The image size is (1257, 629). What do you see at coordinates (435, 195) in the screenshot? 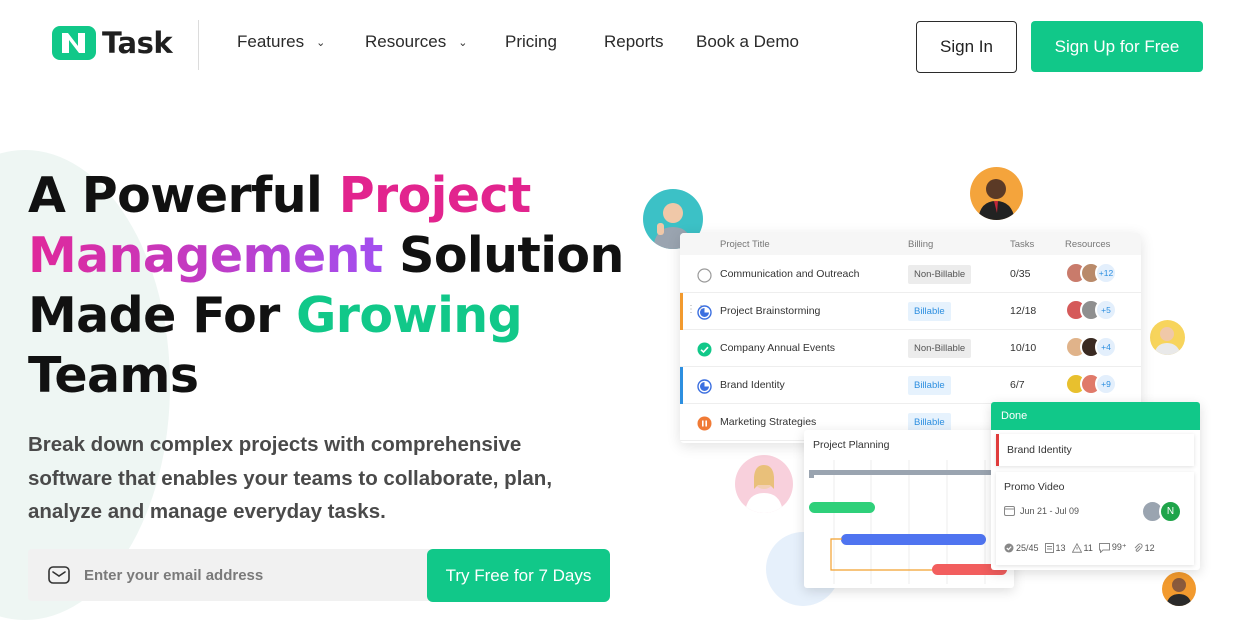
I see `hero-title-highlight: Project` at bounding box center [435, 195].